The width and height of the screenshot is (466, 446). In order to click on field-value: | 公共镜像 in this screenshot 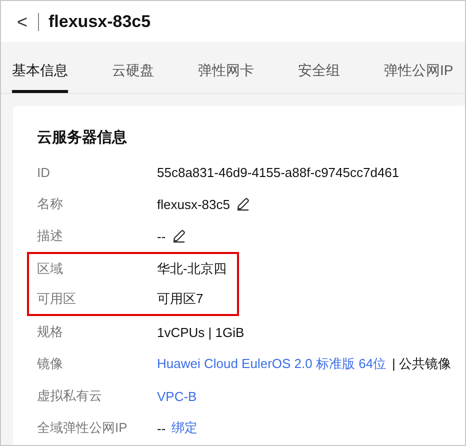, I will do `click(422, 364)`.